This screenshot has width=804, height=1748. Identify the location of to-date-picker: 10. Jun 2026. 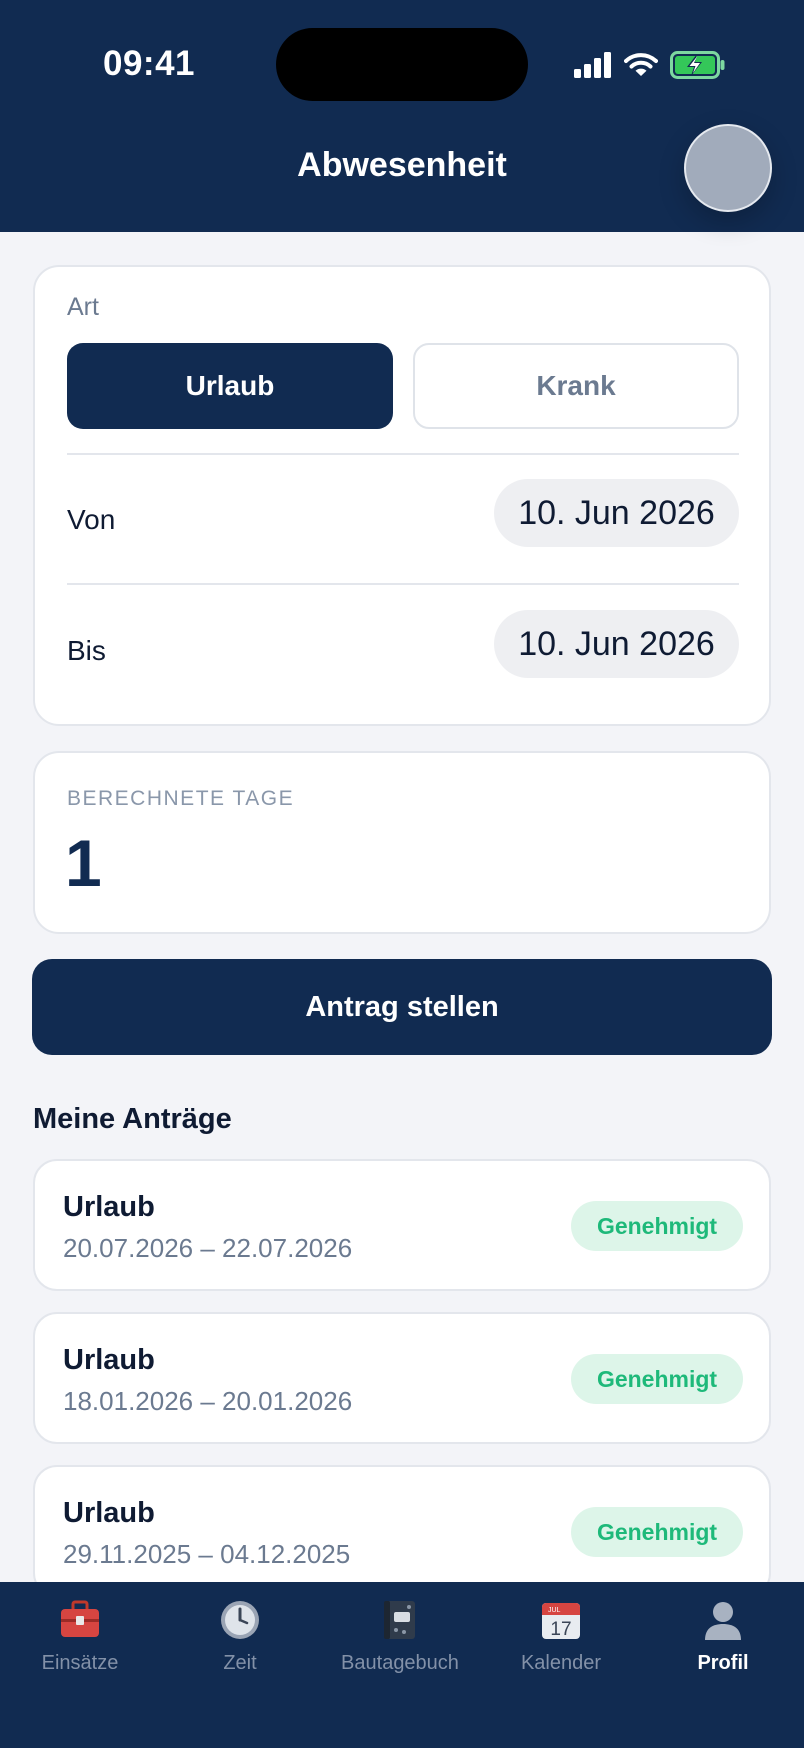
(616, 644).